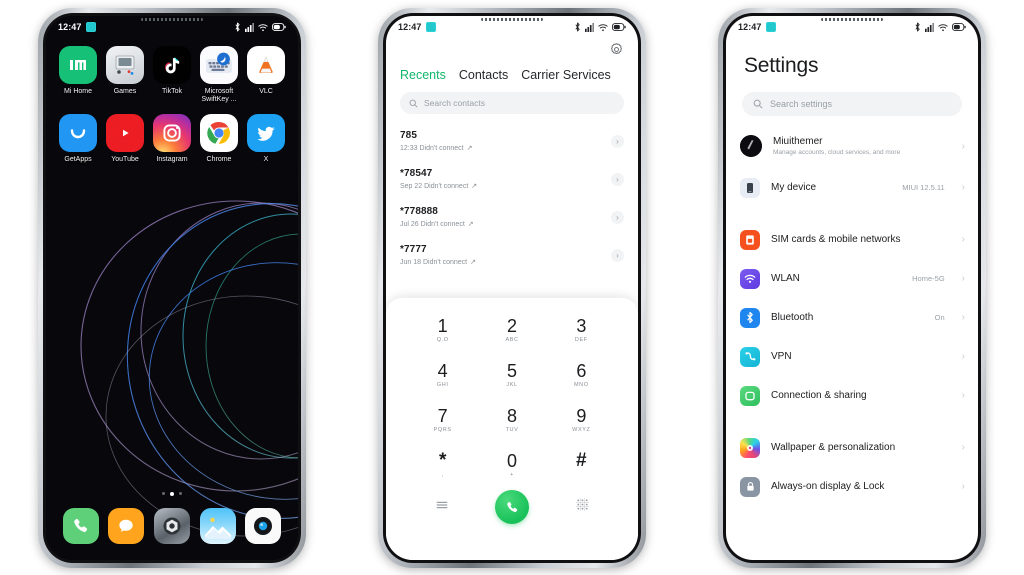 Image resolution: width=1024 pixels, height=575 pixels. Describe the element at coordinates (581, 416) in the screenshot. I see `key-number: 9` at that location.